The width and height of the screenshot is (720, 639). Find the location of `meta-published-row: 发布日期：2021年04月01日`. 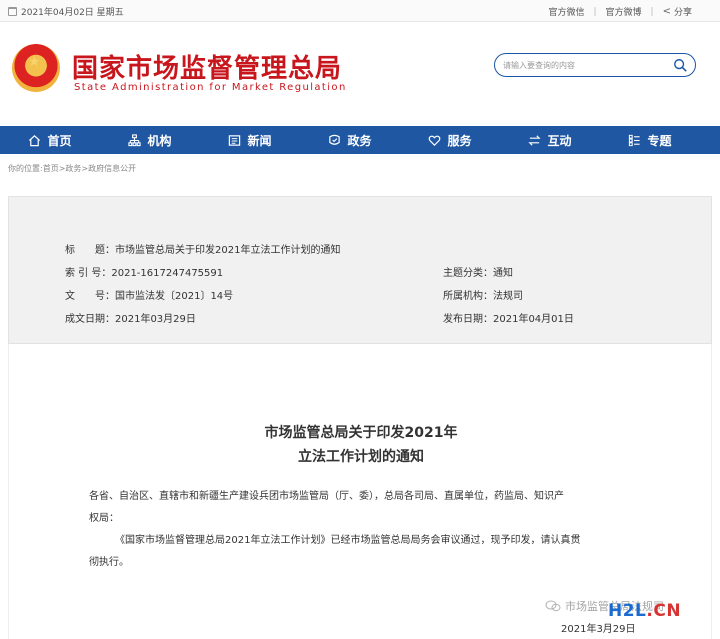

meta-published-row: 发布日期：2021年04月01日 is located at coordinates (508, 317).